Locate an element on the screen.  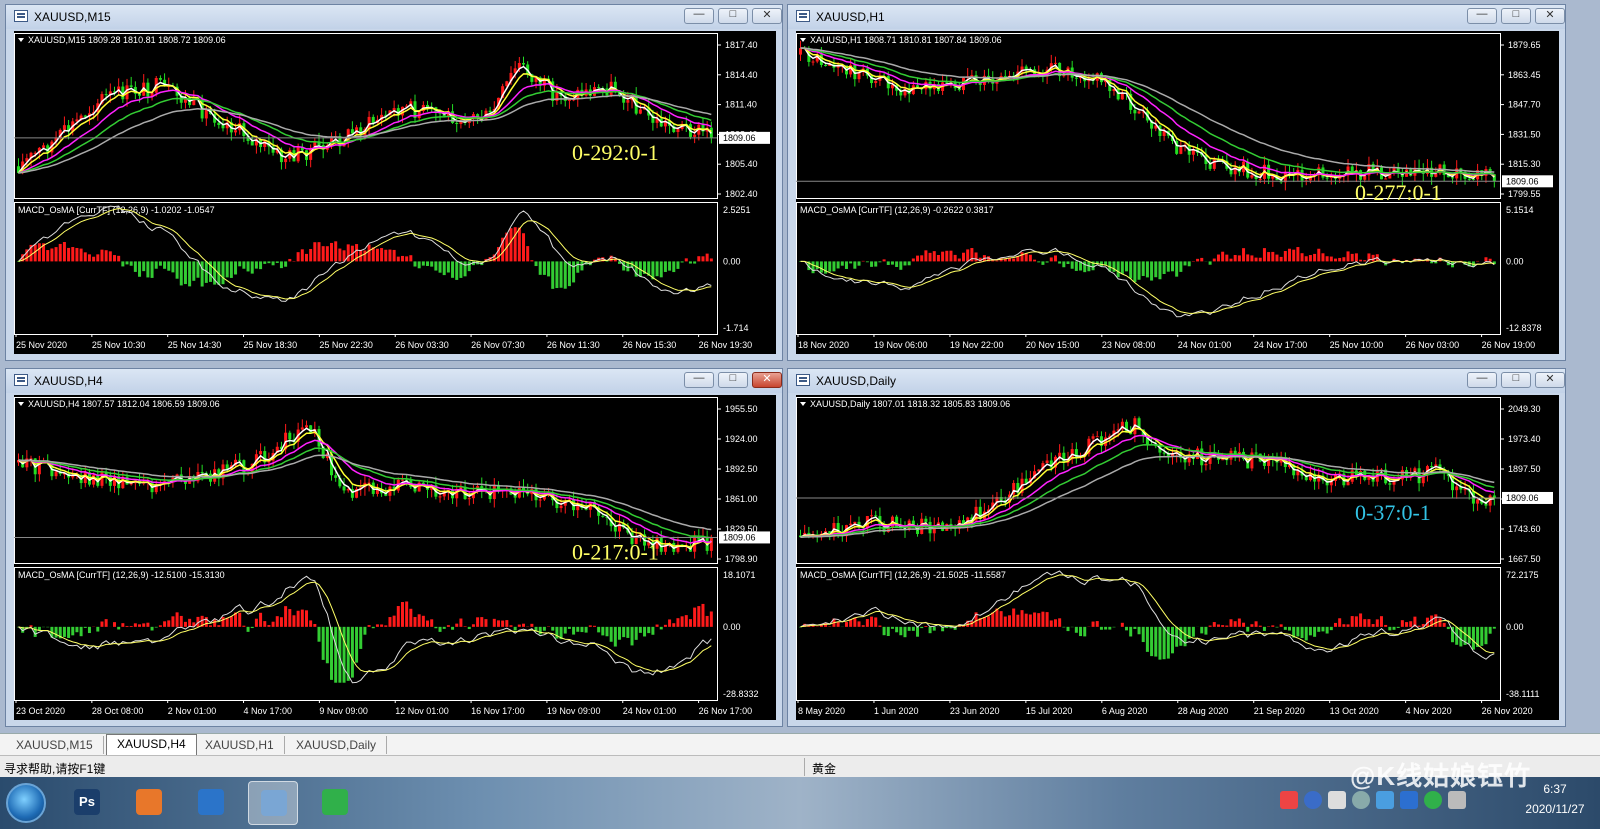
volume-icon is located at coordinates (1457, 800).